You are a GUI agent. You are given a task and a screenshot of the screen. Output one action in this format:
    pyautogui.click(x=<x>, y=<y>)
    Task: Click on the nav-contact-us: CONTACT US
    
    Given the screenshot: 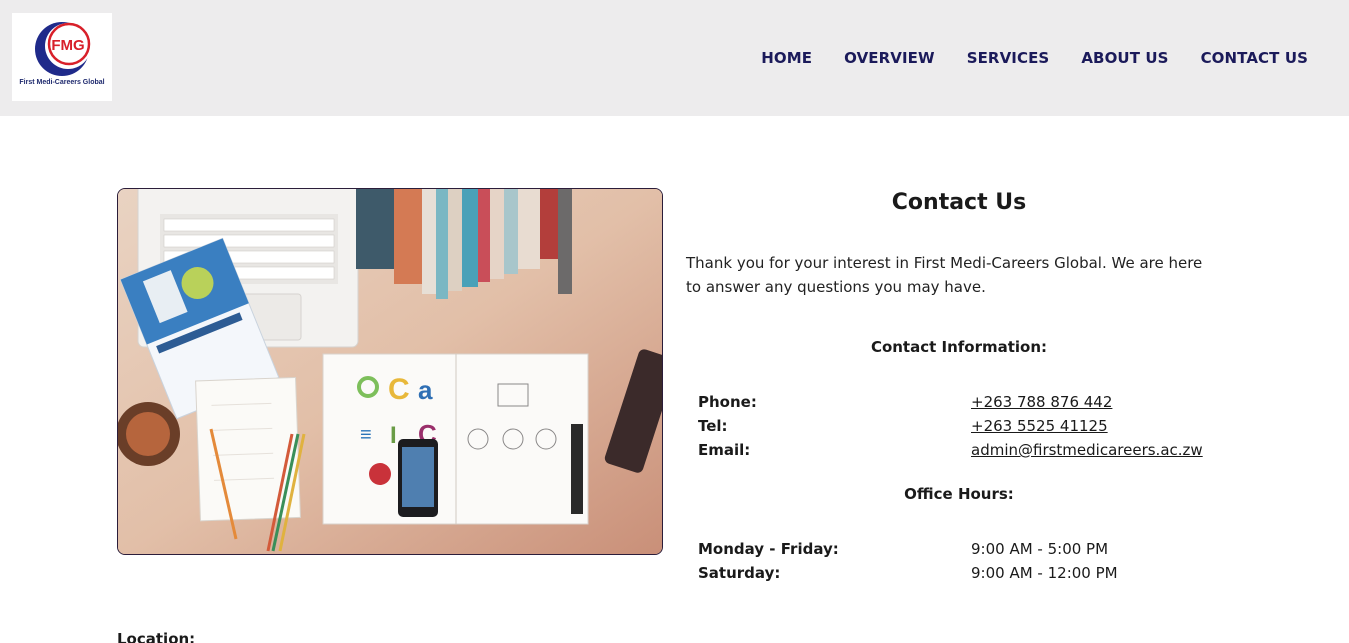 What is the action you would take?
    pyautogui.click(x=1254, y=58)
    